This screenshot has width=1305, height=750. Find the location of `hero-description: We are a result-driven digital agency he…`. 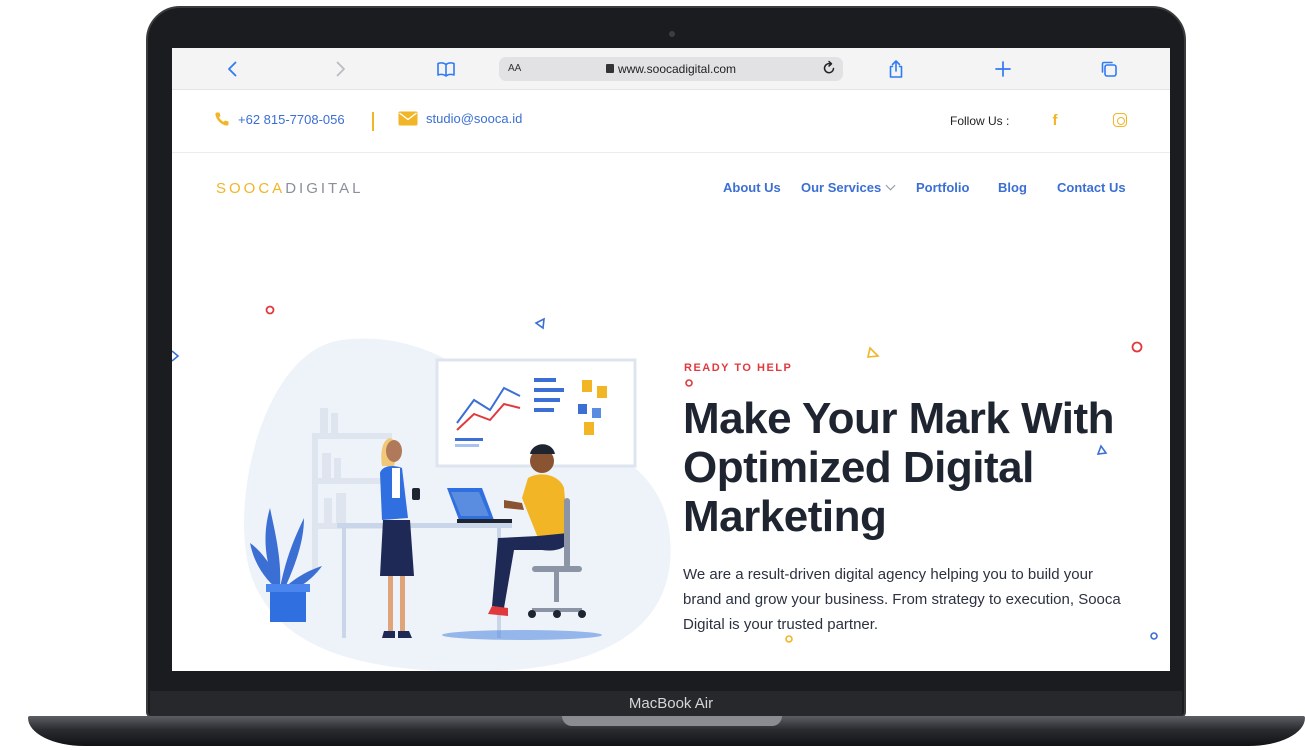

hero-description: We are a result-driven digital agency he… is located at coordinates (902, 599).